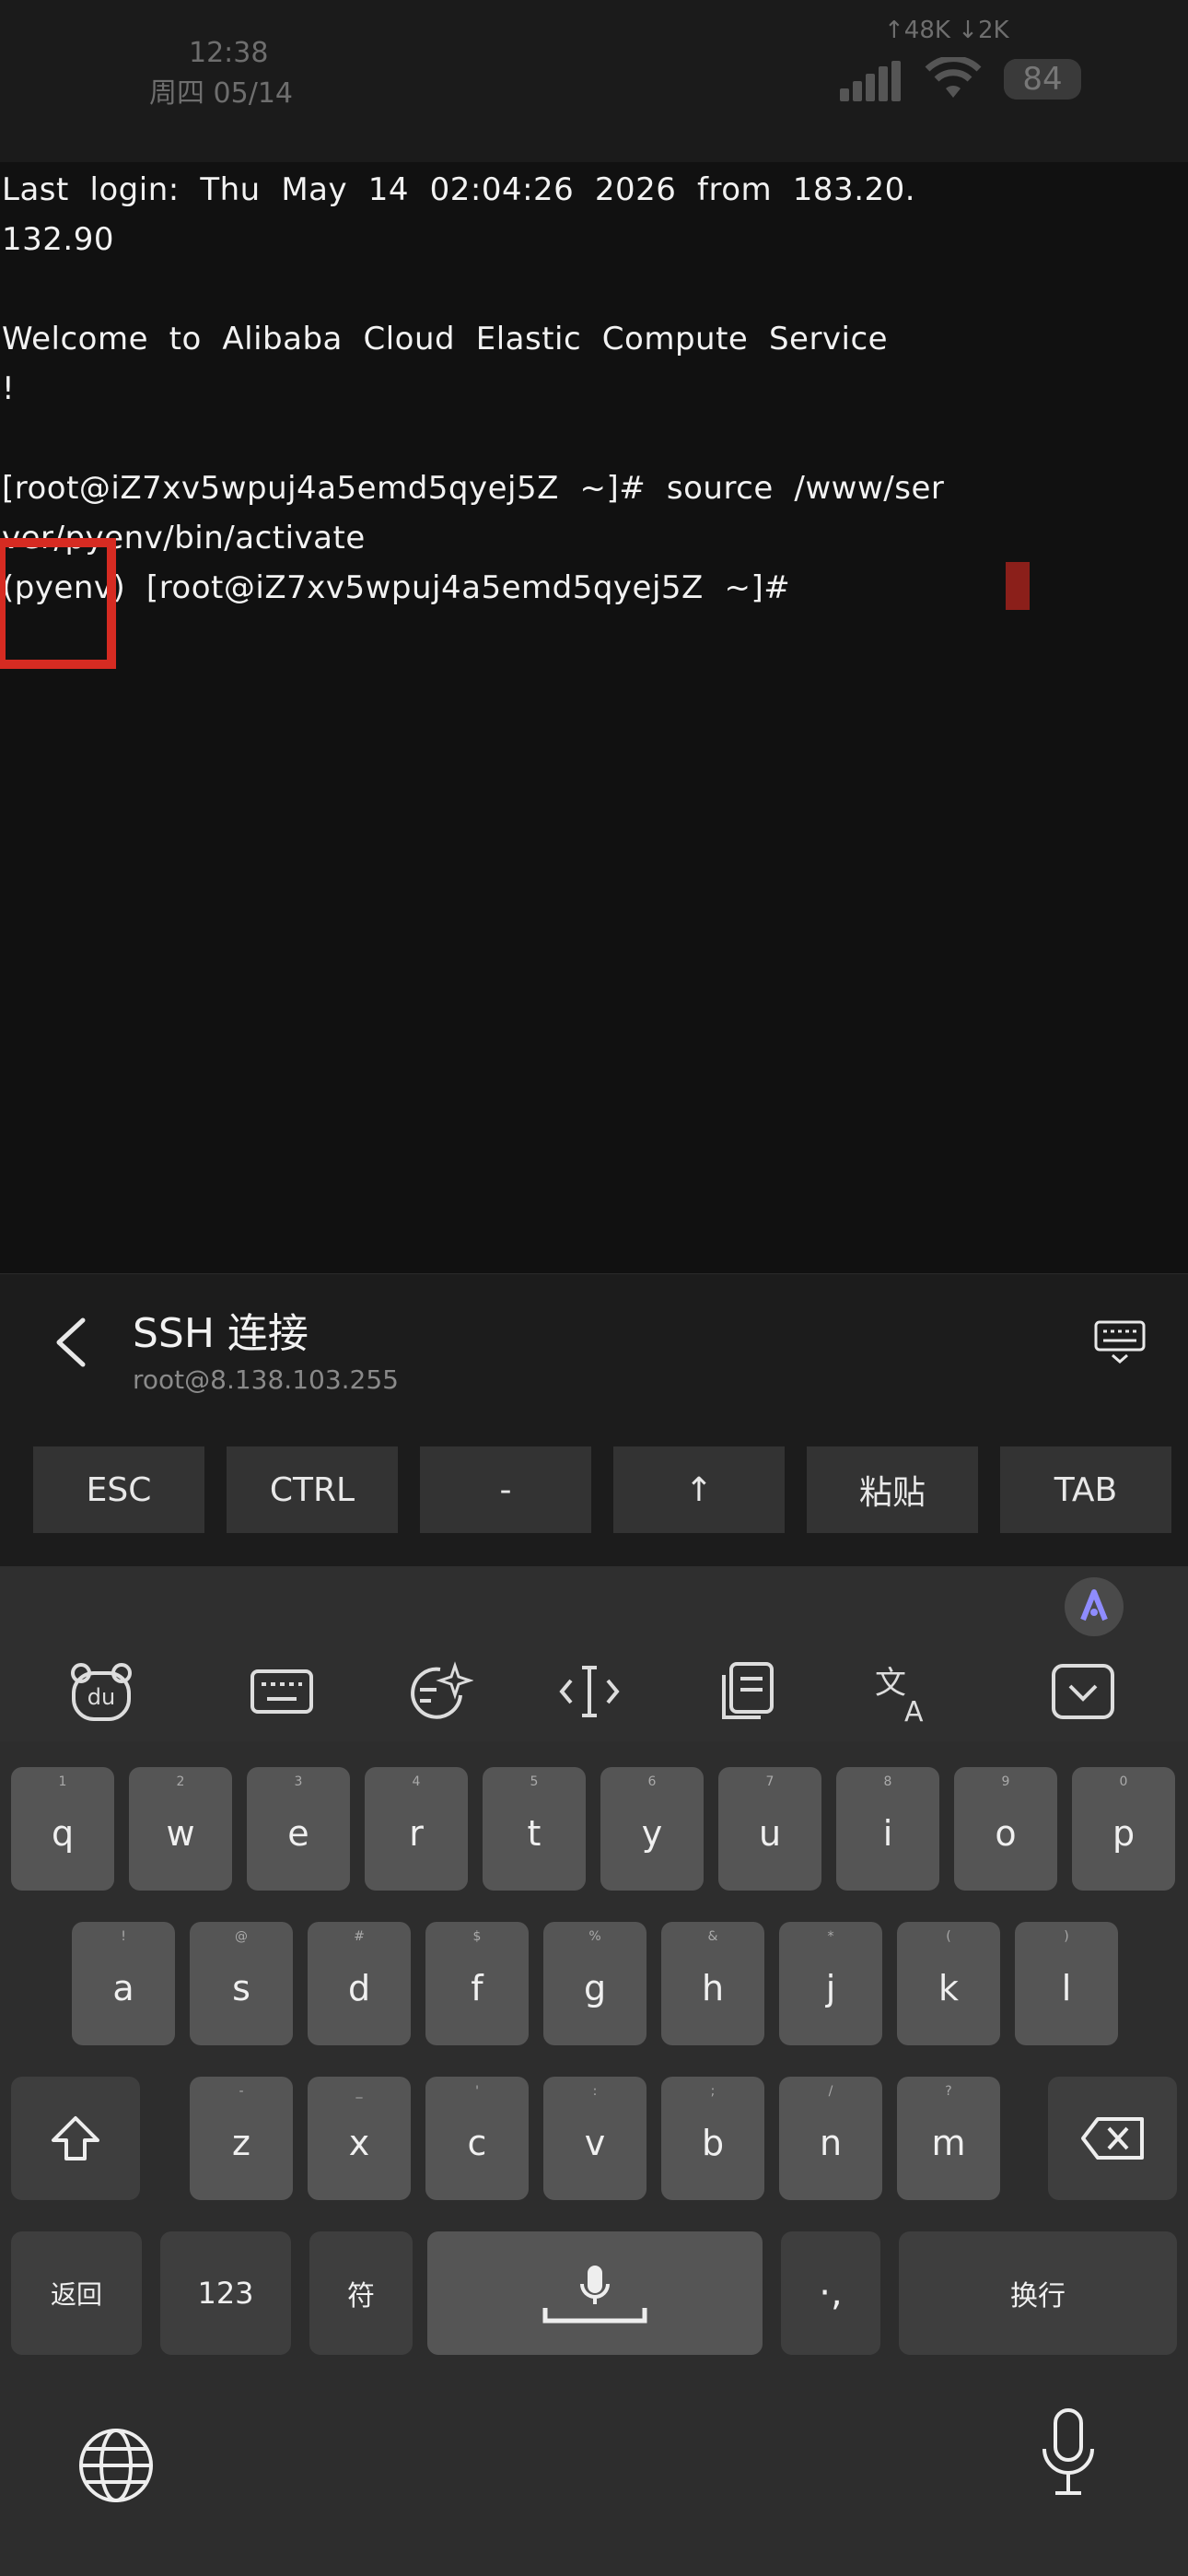 The image size is (1188, 2576). I want to click on key-a: ! a, so click(124, 1983).